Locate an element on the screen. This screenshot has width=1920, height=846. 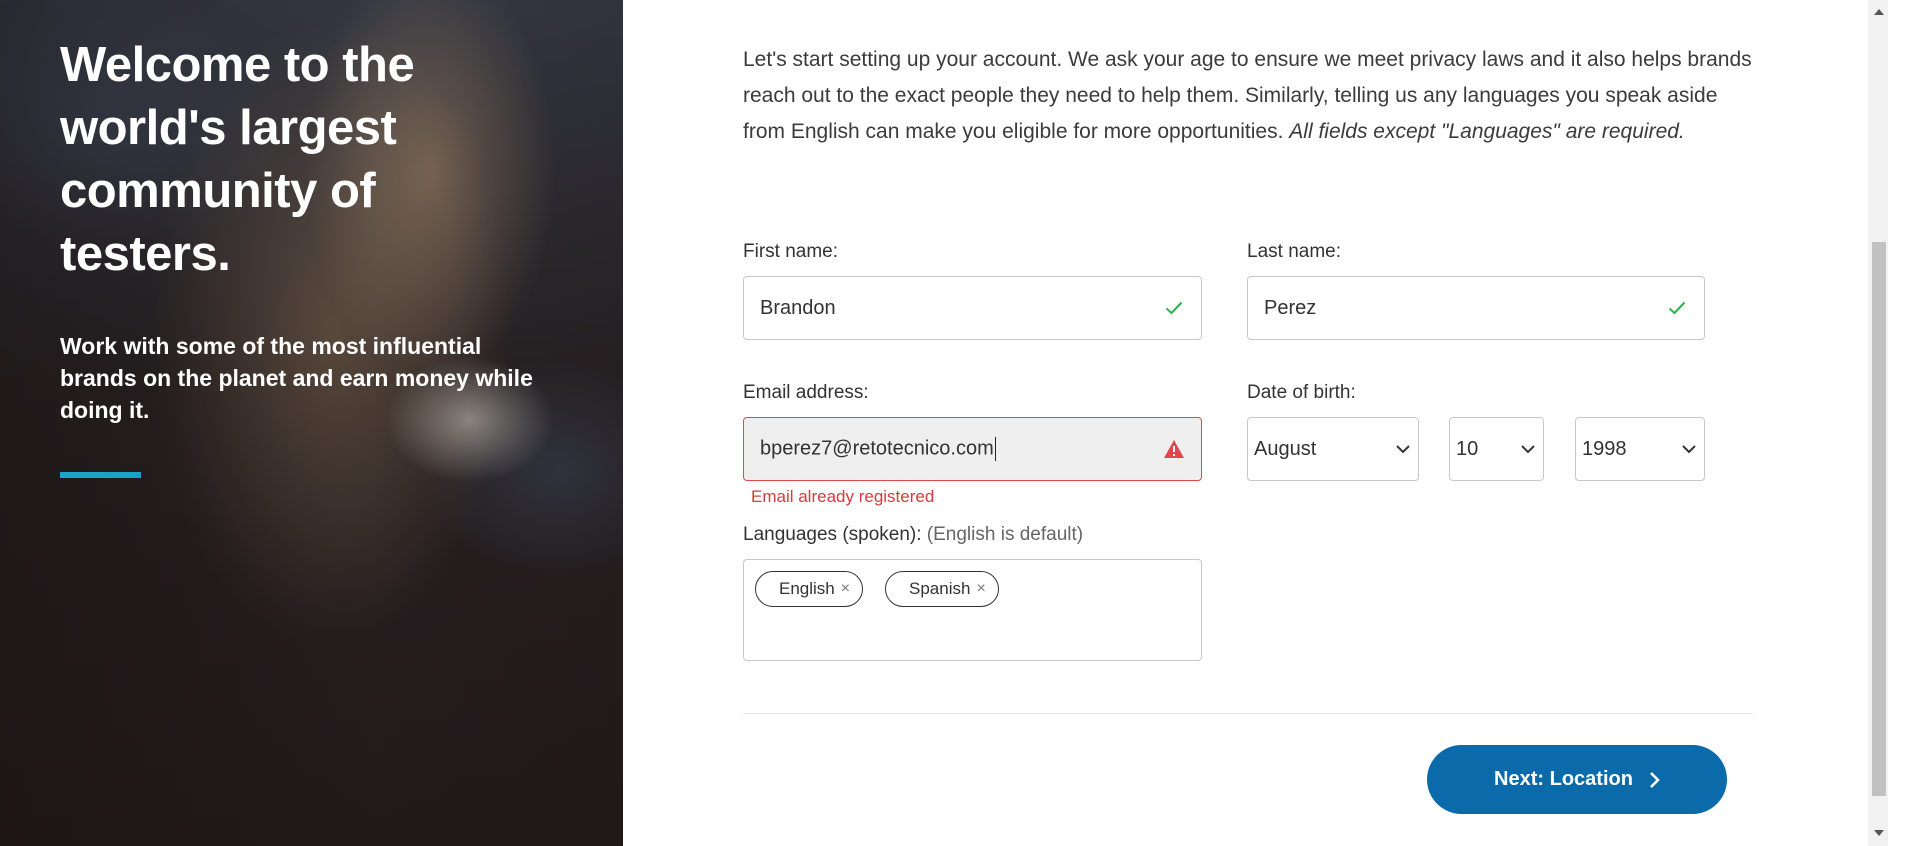
email-value: bperez7@retotecnico.com is located at coordinates (878, 449).